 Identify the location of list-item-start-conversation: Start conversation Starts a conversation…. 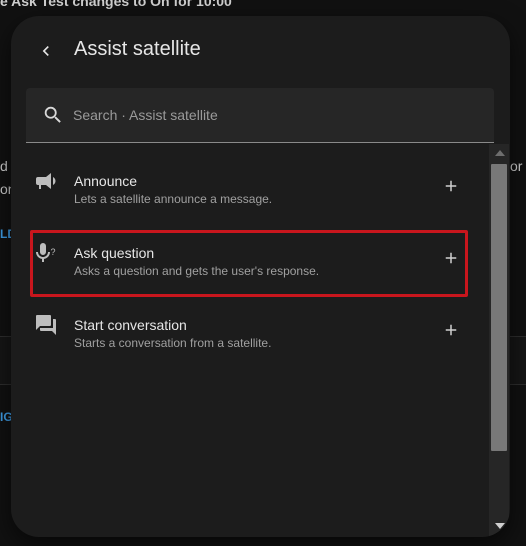
(251, 326).